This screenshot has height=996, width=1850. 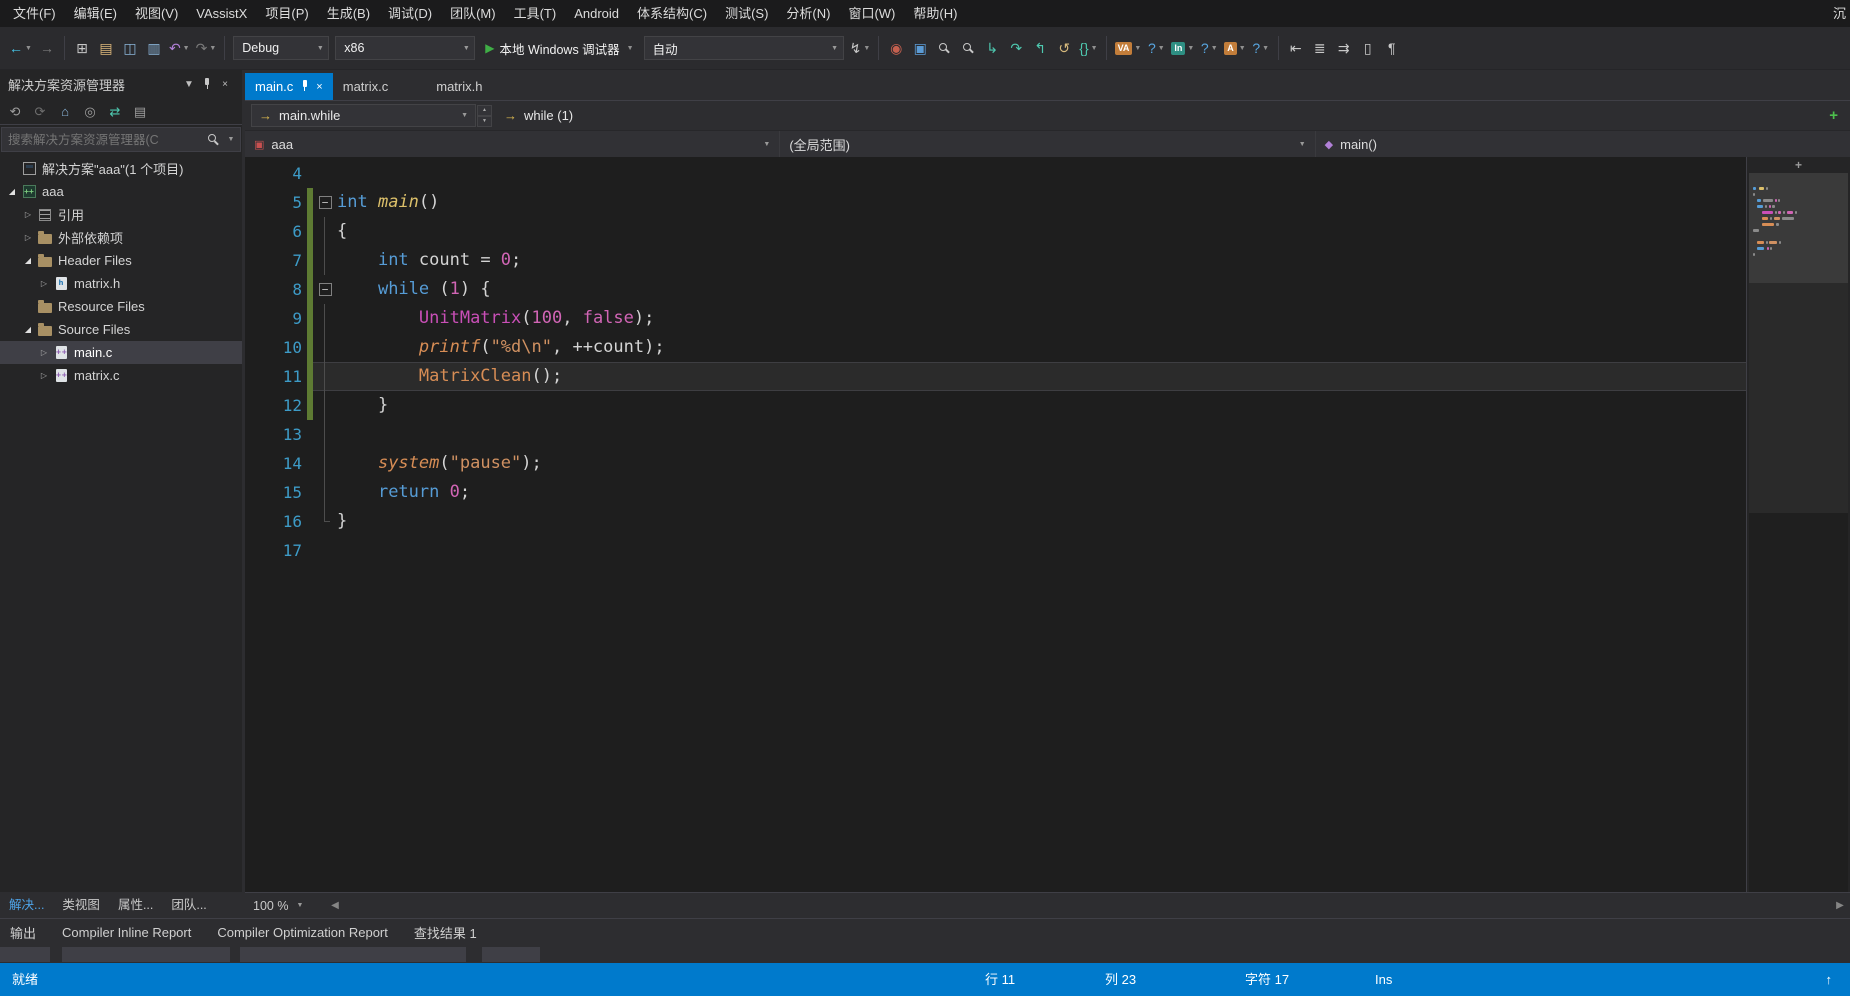 What do you see at coordinates (1156, 48) in the screenshot?
I see `help-1-button: ? ▼` at bounding box center [1156, 48].